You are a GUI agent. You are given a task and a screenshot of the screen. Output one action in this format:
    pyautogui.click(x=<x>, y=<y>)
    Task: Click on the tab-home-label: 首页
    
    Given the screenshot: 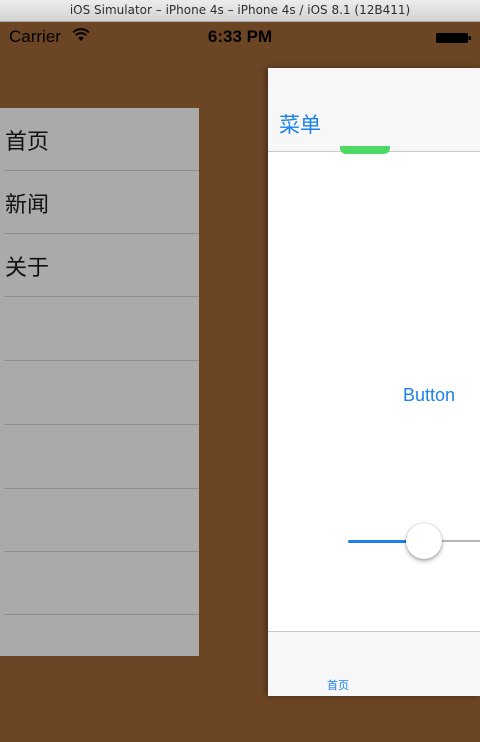 What is the action you would take?
    pyautogui.click(x=338, y=685)
    